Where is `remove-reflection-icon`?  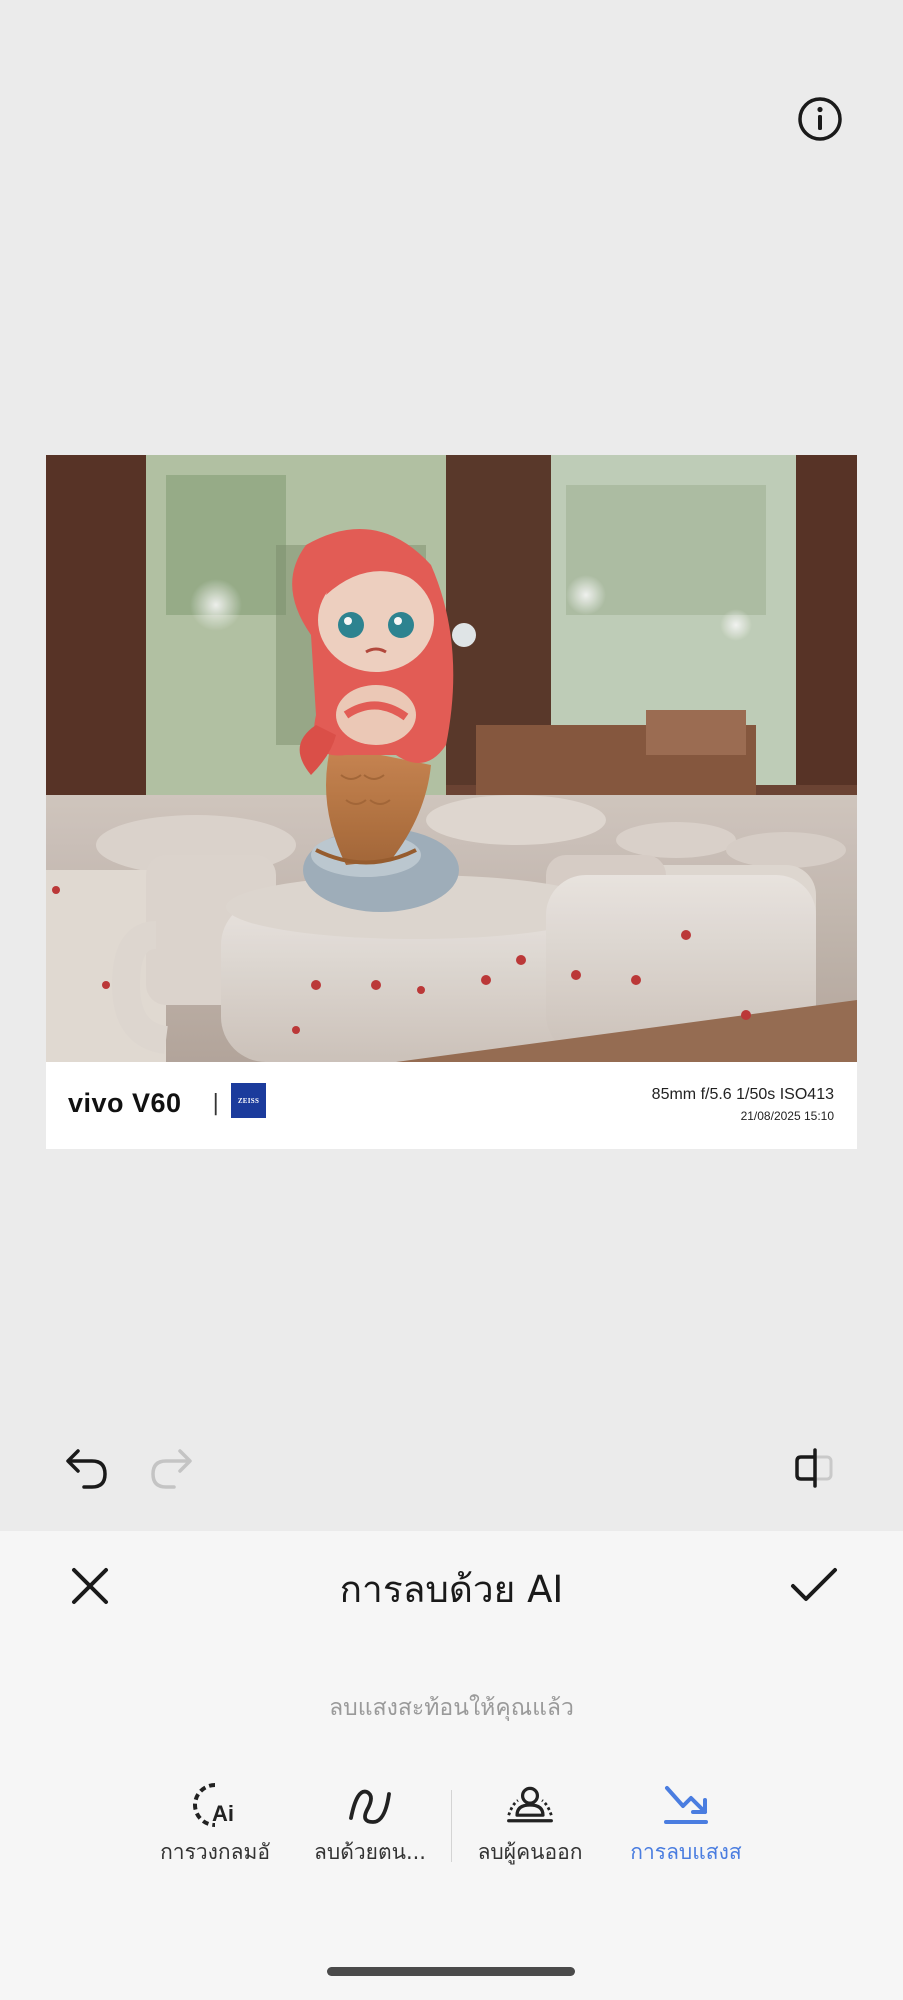 remove-reflection-icon is located at coordinates (686, 1805).